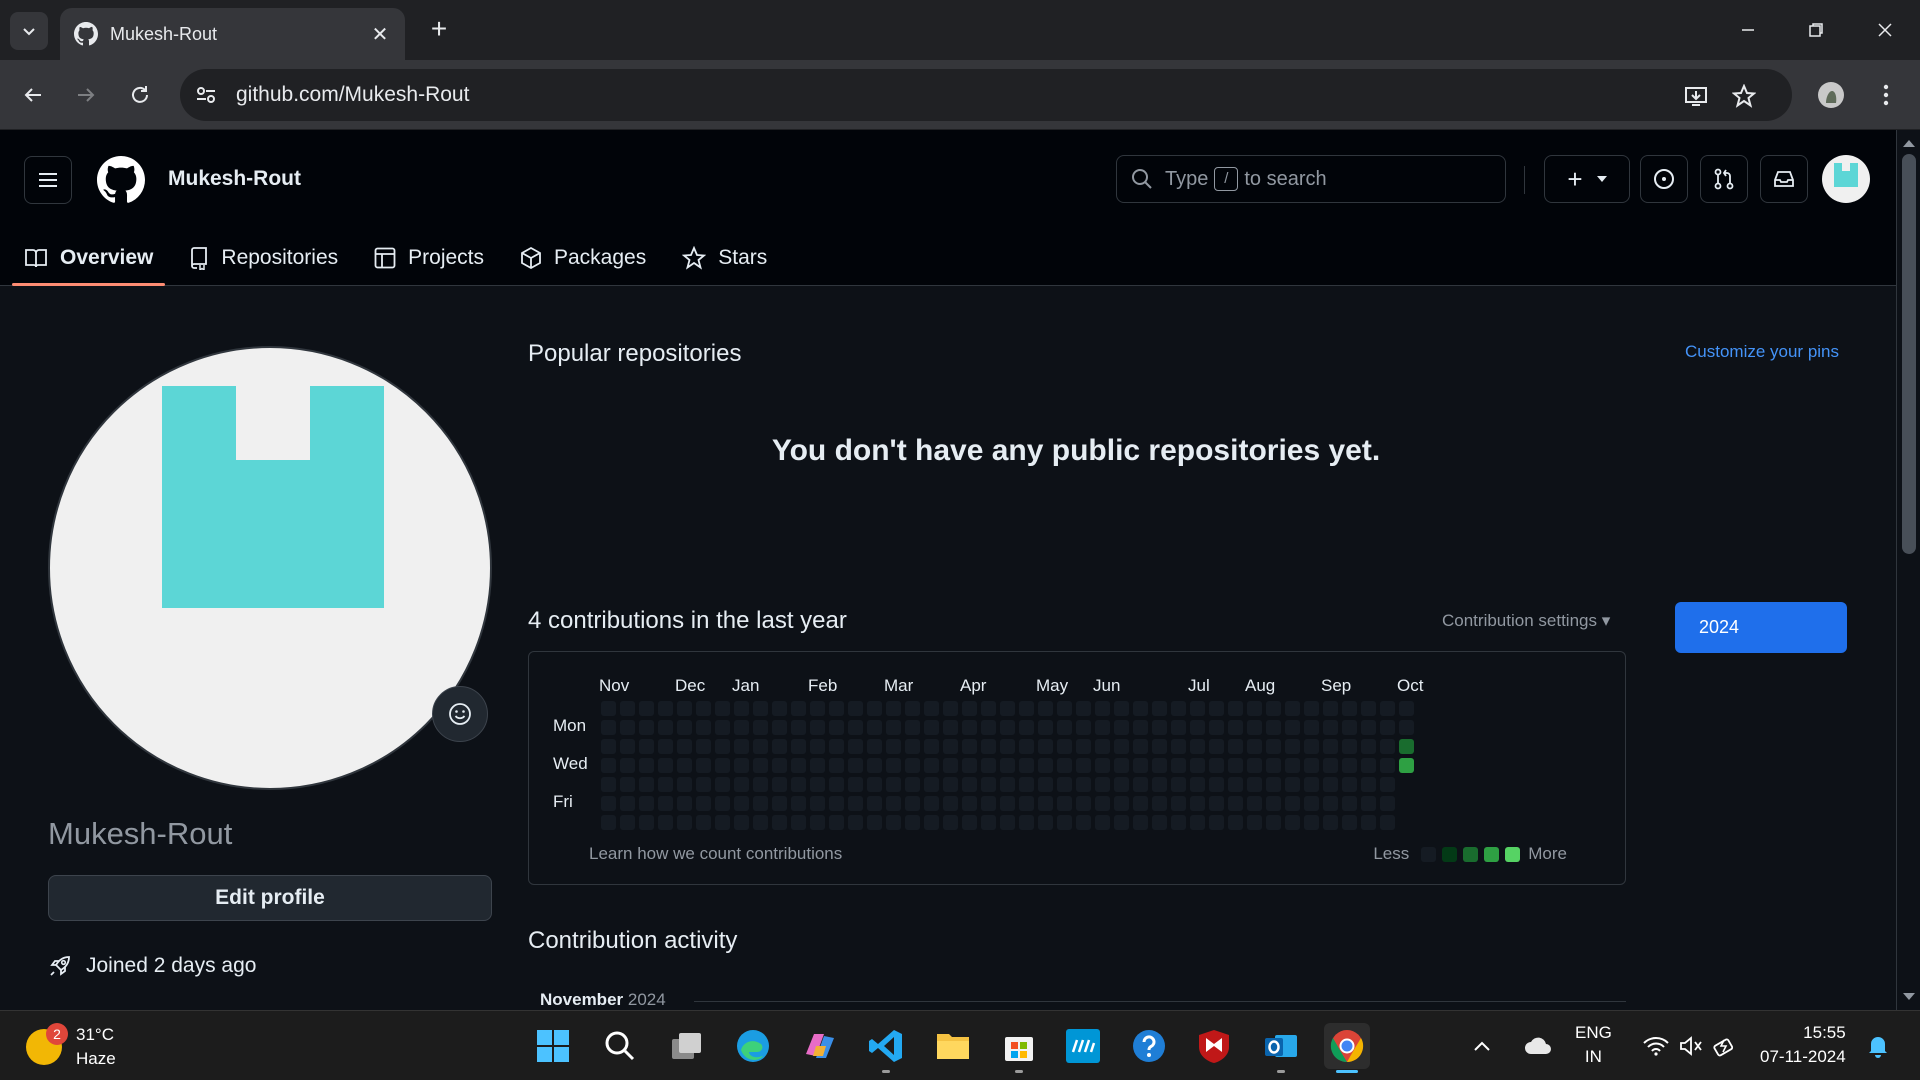 The height and width of the screenshot is (1080, 1920). What do you see at coordinates (1083, 1046) in the screenshot?
I see `taskbar-myhp` at bounding box center [1083, 1046].